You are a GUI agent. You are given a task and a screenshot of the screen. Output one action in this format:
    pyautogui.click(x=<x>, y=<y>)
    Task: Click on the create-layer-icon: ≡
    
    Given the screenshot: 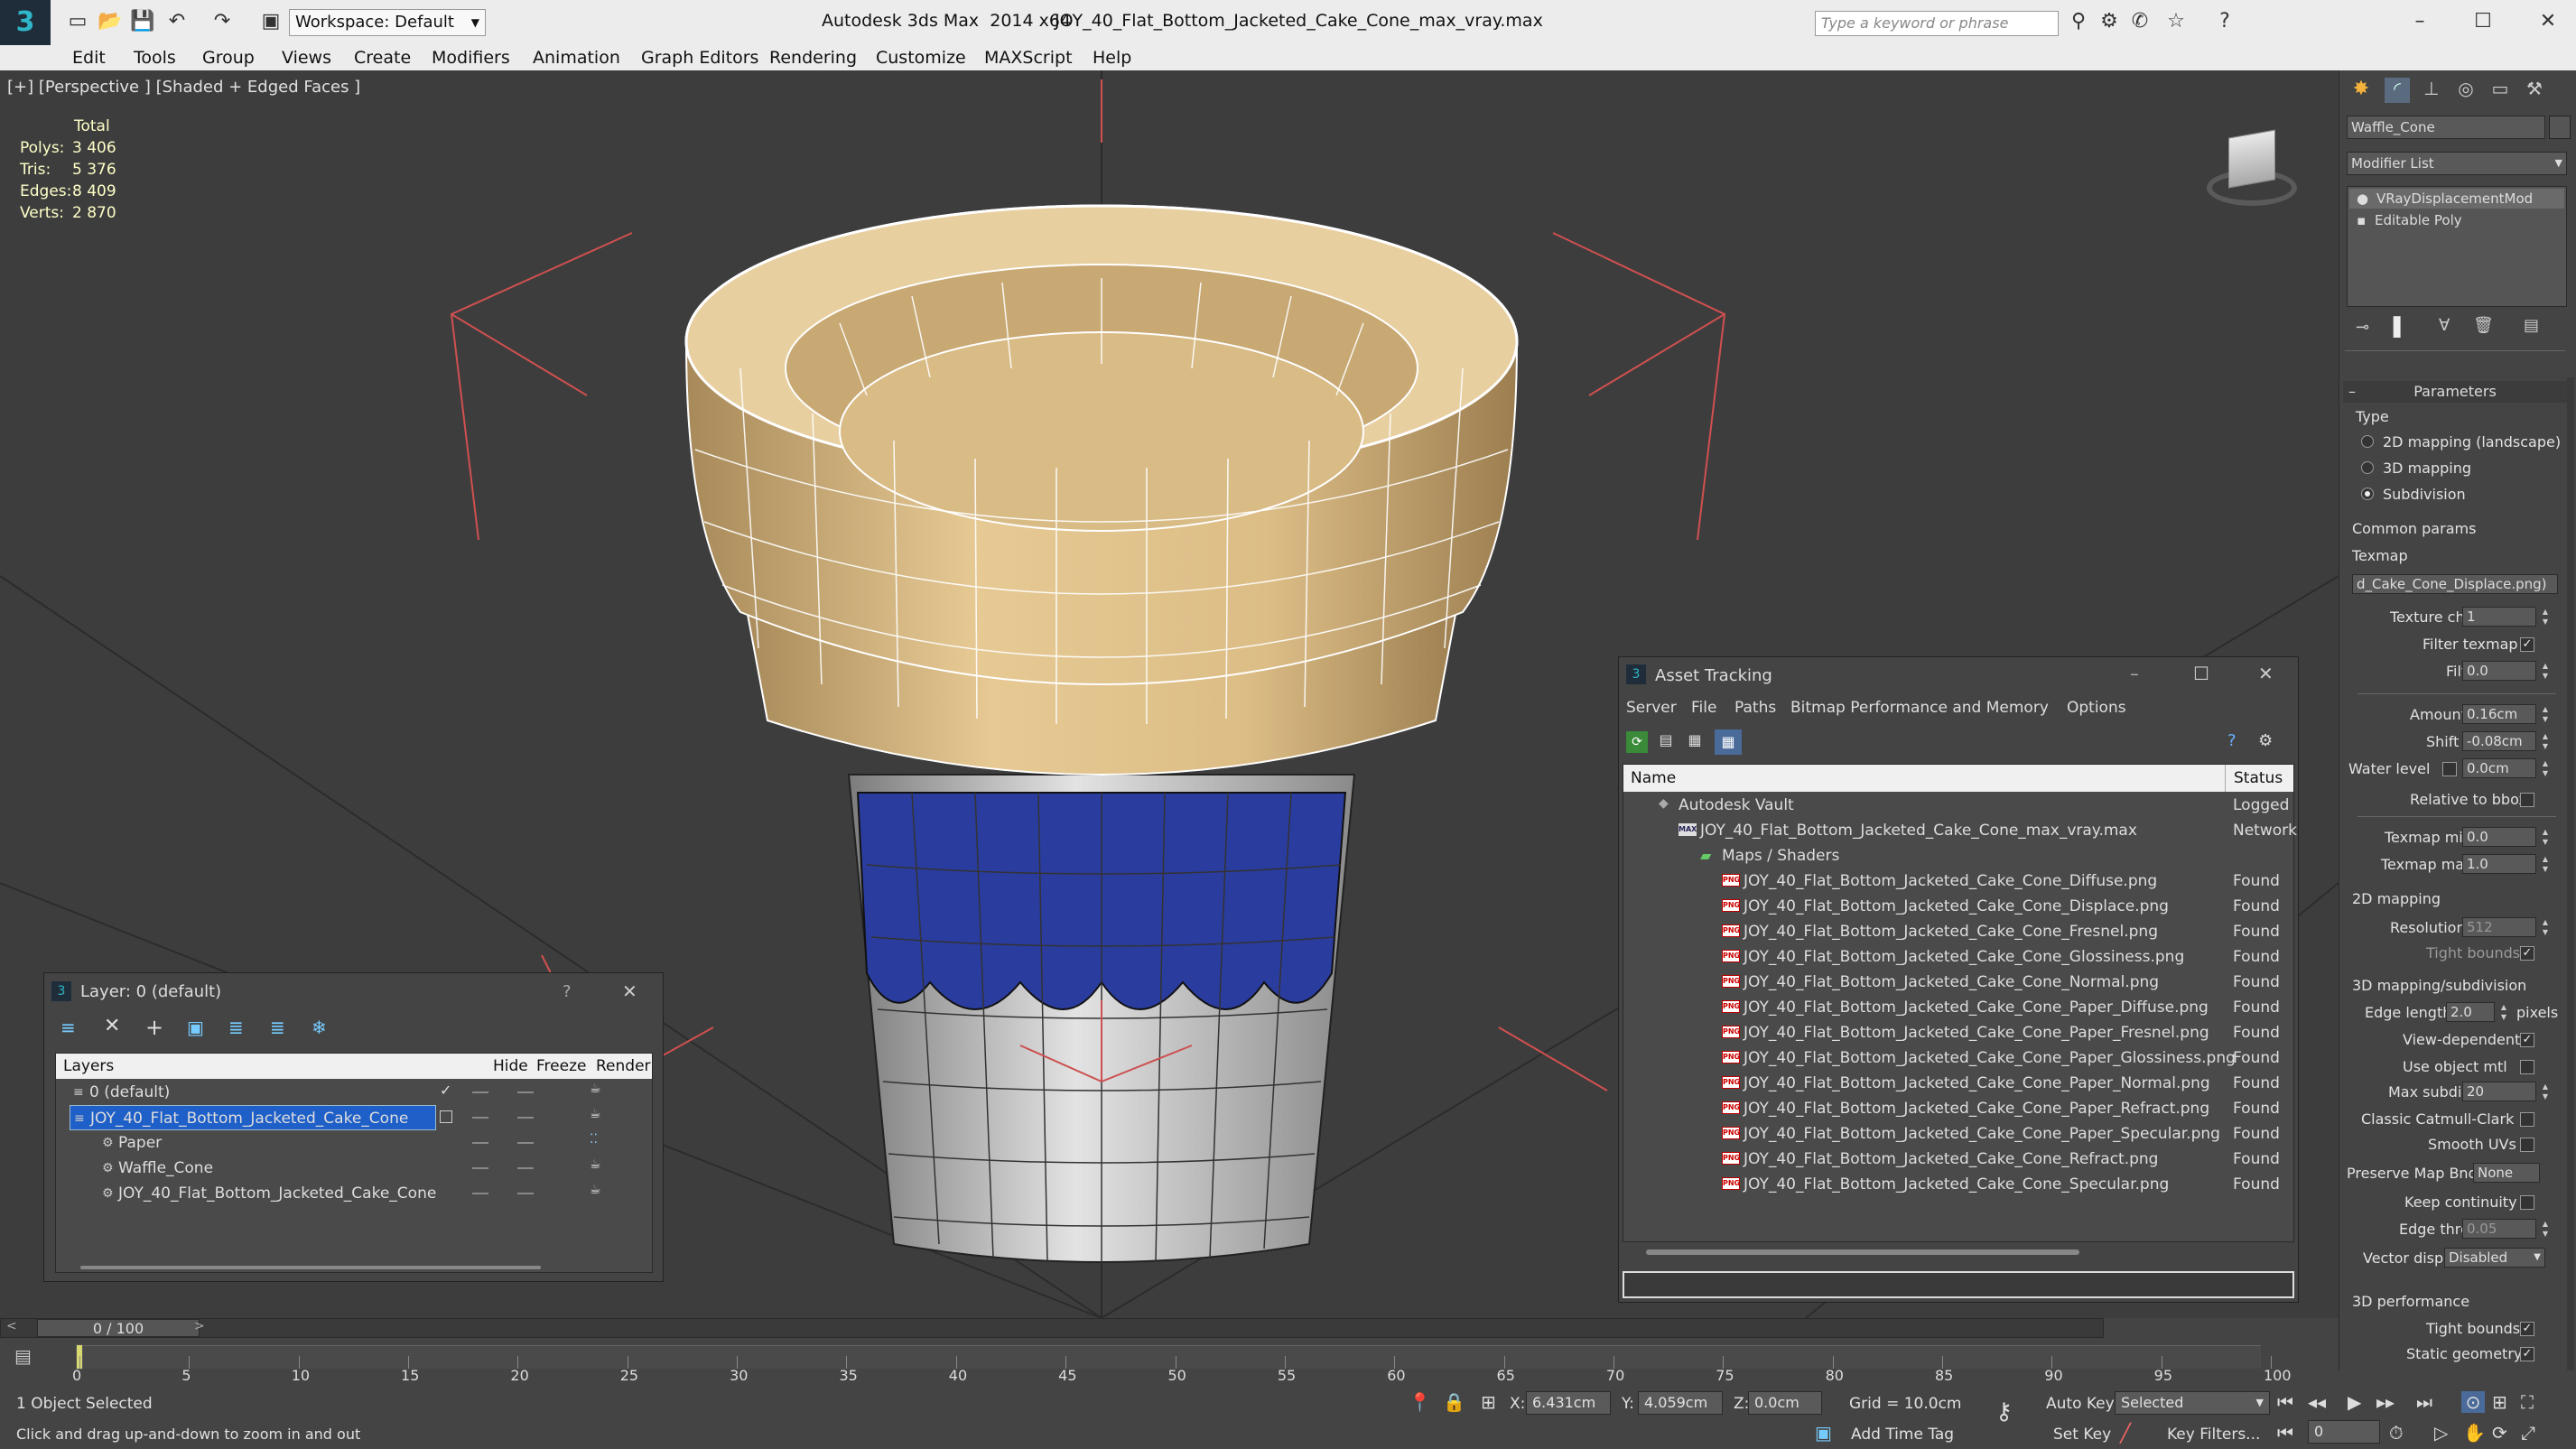 What is the action you would take?
    pyautogui.click(x=68, y=1027)
    